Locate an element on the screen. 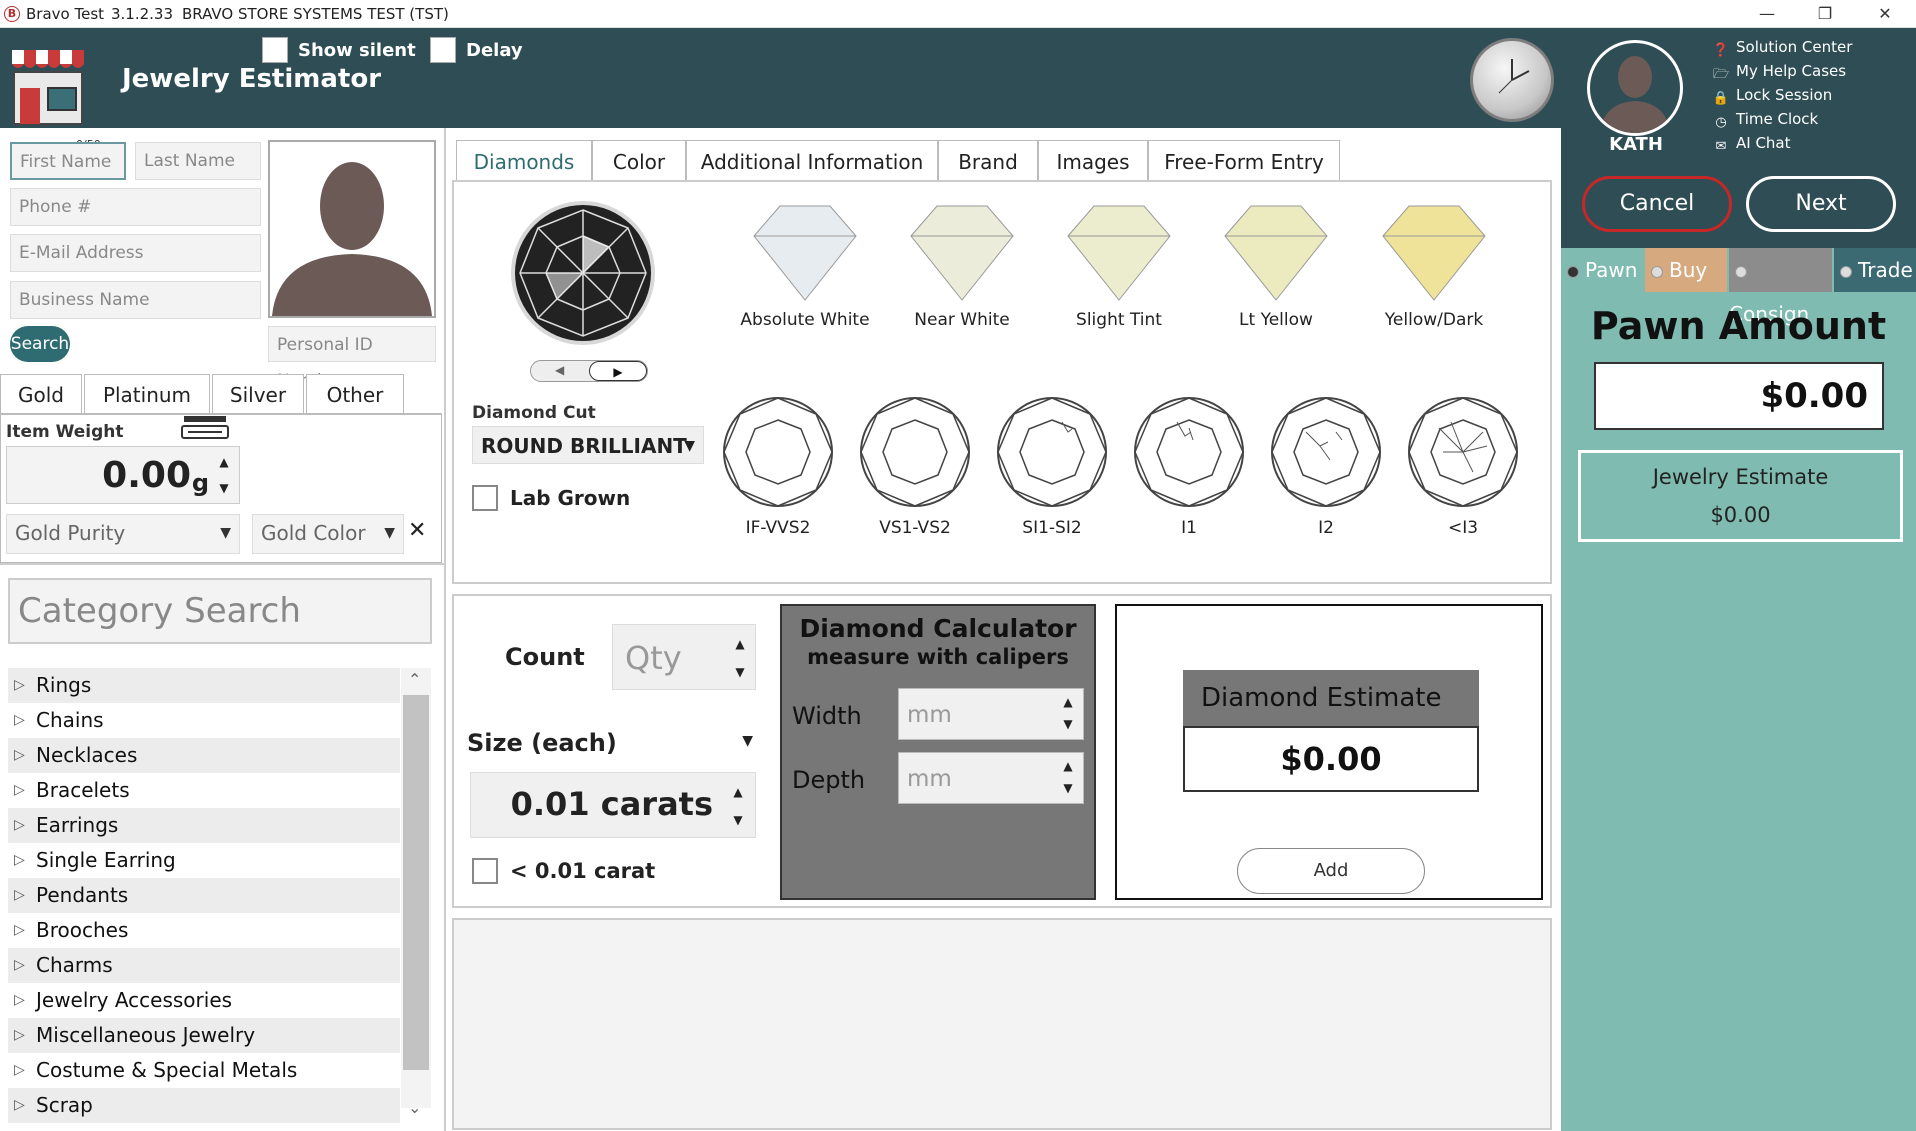 Image resolution: width=1916 pixels, height=1131 pixels. clarity-option-i3: <I3 is located at coordinates (1463, 465).